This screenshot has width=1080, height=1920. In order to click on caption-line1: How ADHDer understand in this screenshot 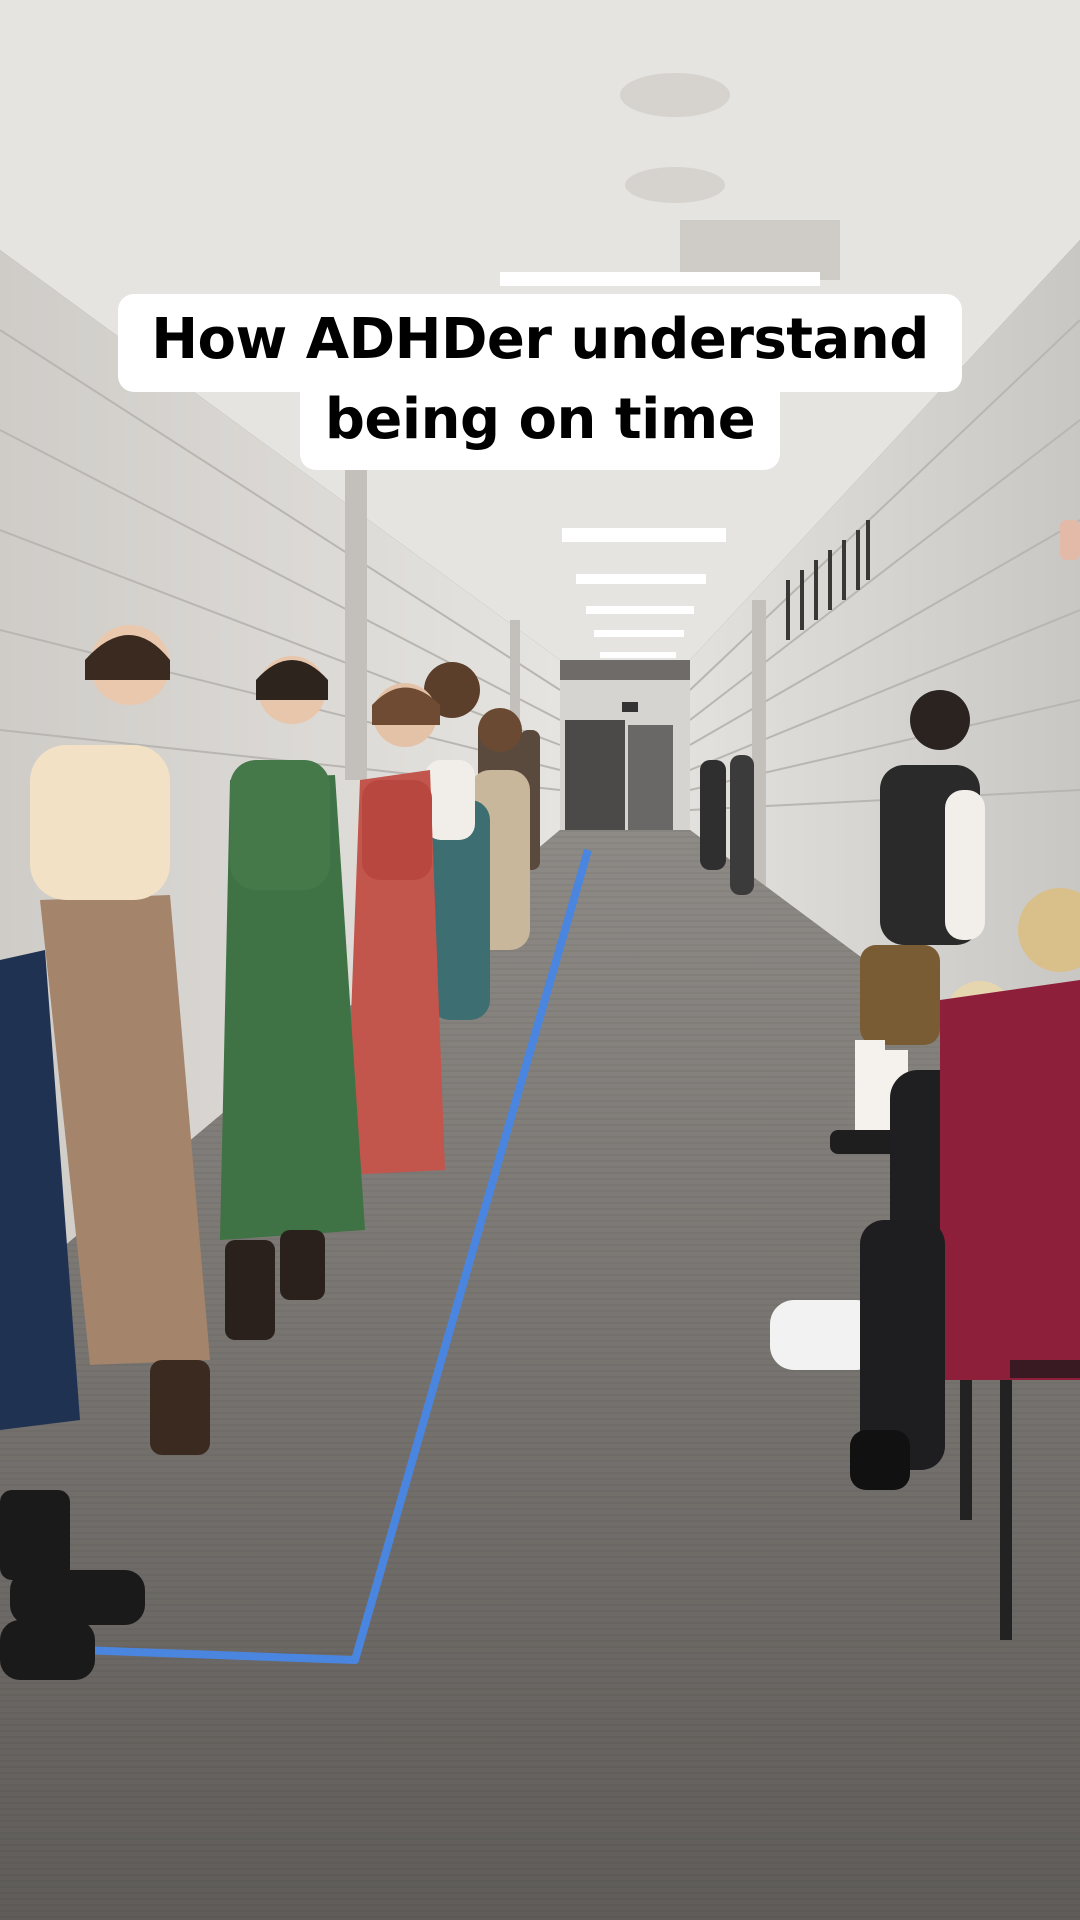, I will do `click(540, 339)`.